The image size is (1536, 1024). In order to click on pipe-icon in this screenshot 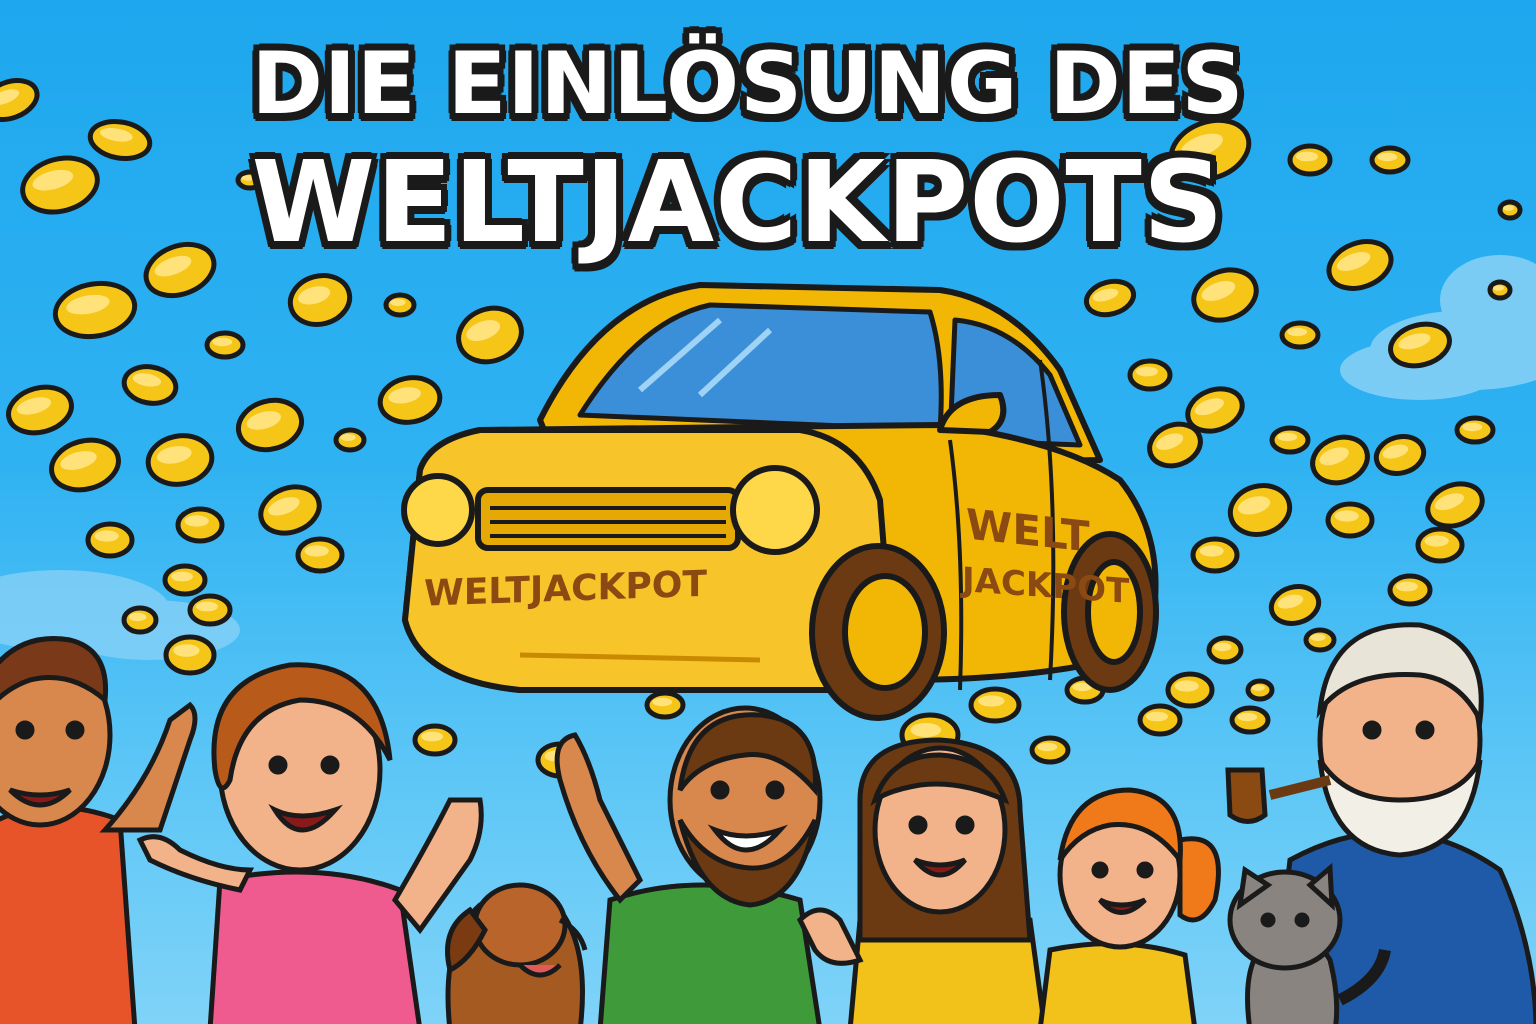, I will do `click(1278, 795)`.